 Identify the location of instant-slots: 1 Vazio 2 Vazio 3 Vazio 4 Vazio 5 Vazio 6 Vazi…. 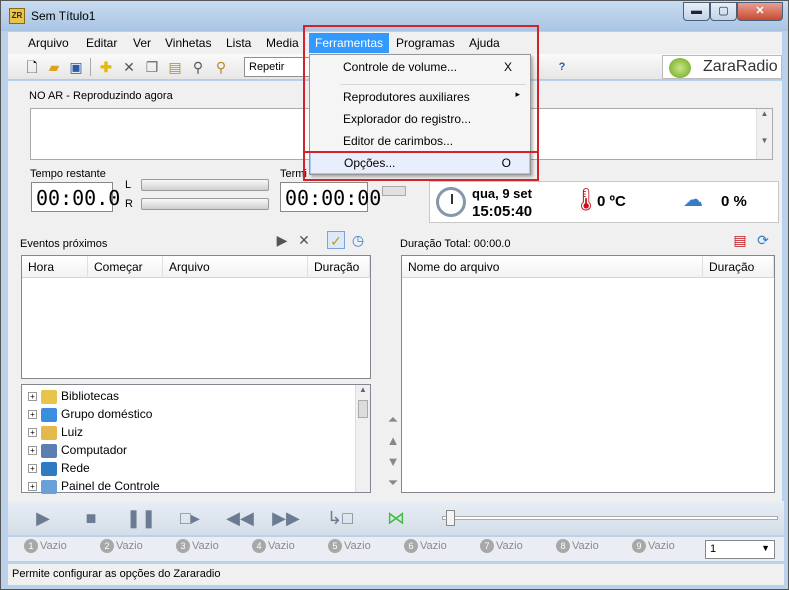
(396, 549).